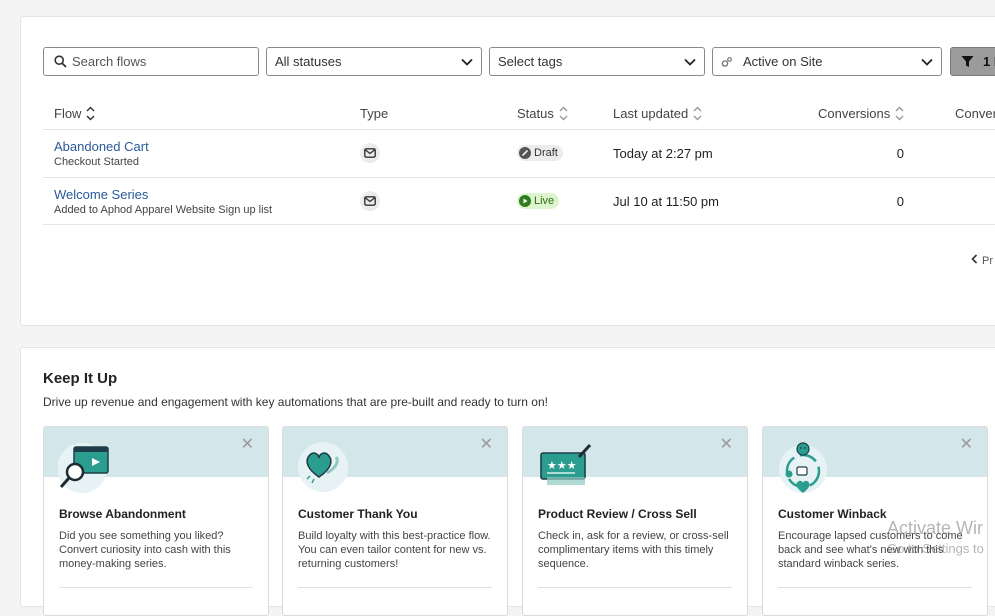 The image size is (995, 616). What do you see at coordinates (308, 61) in the screenshot?
I see `status-dropdown-value: All statuses` at bounding box center [308, 61].